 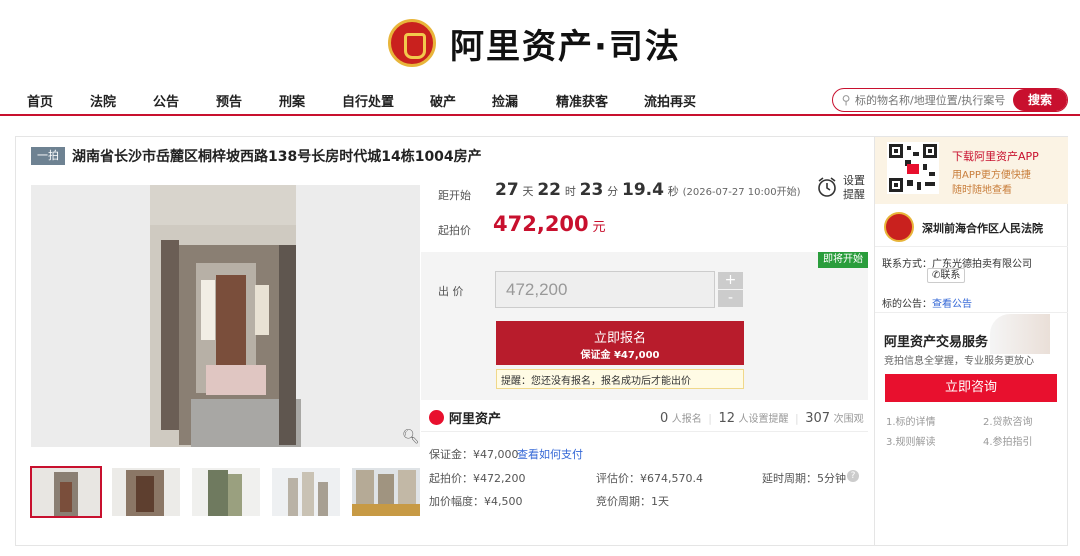 What do you see at coordinates (642, 190) in the screenshot?
I see `countdown-seconds: 19.4` at bounding box center [642, 190].